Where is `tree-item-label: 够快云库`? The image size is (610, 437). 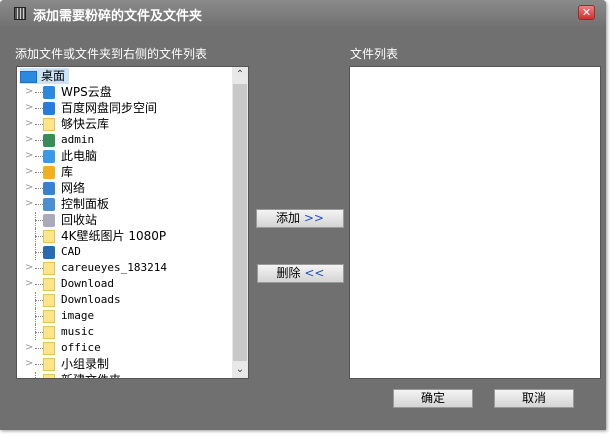
tree-item-label: 够快云库 is located at coordinates (85, 124).